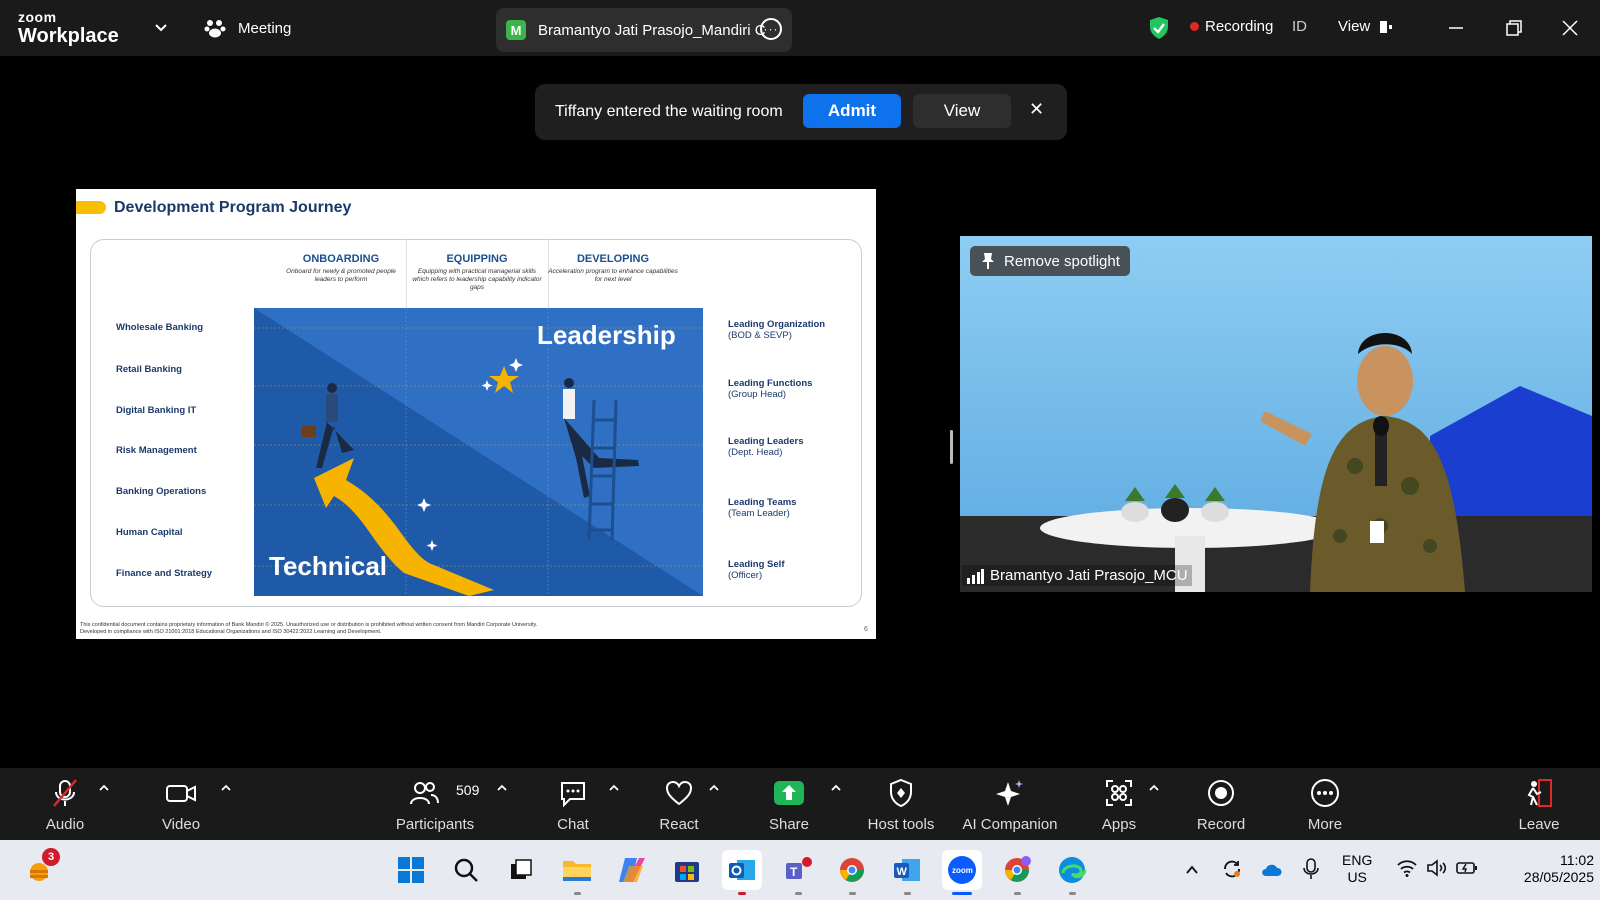 The height and width of the screenshot is (900, 1600). What do you see at coordinates (1159, 28) in the screenshot?
I see `security-shield-icon` at bounding box center [1159, 28].